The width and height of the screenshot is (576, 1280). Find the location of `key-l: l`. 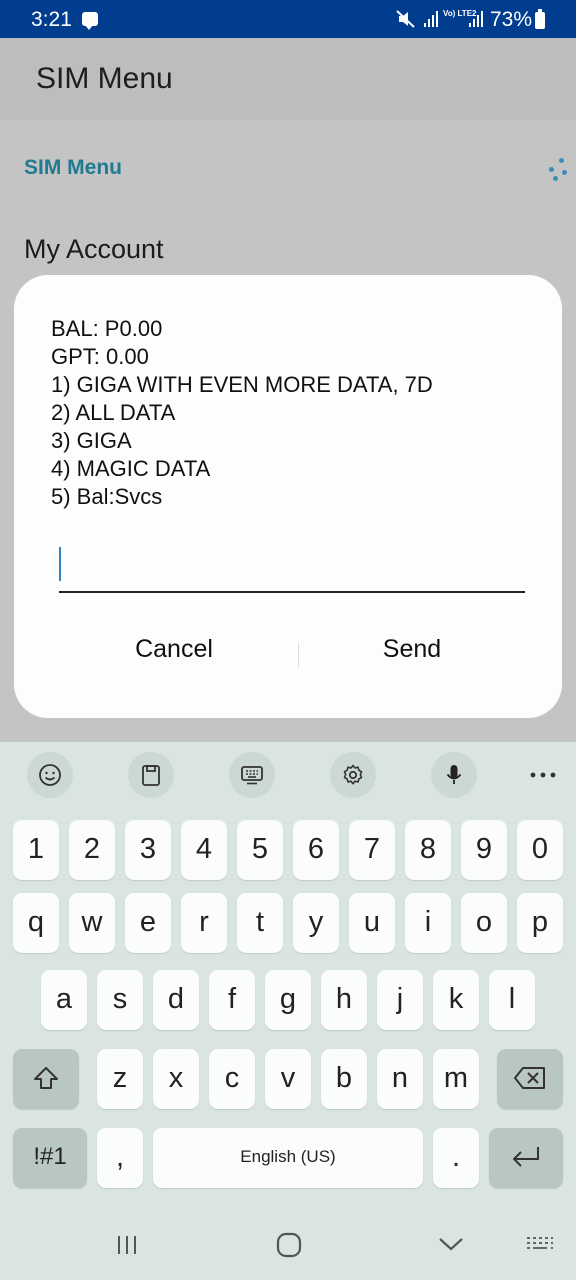

key-l: l is located at coordinates (512, 1000).